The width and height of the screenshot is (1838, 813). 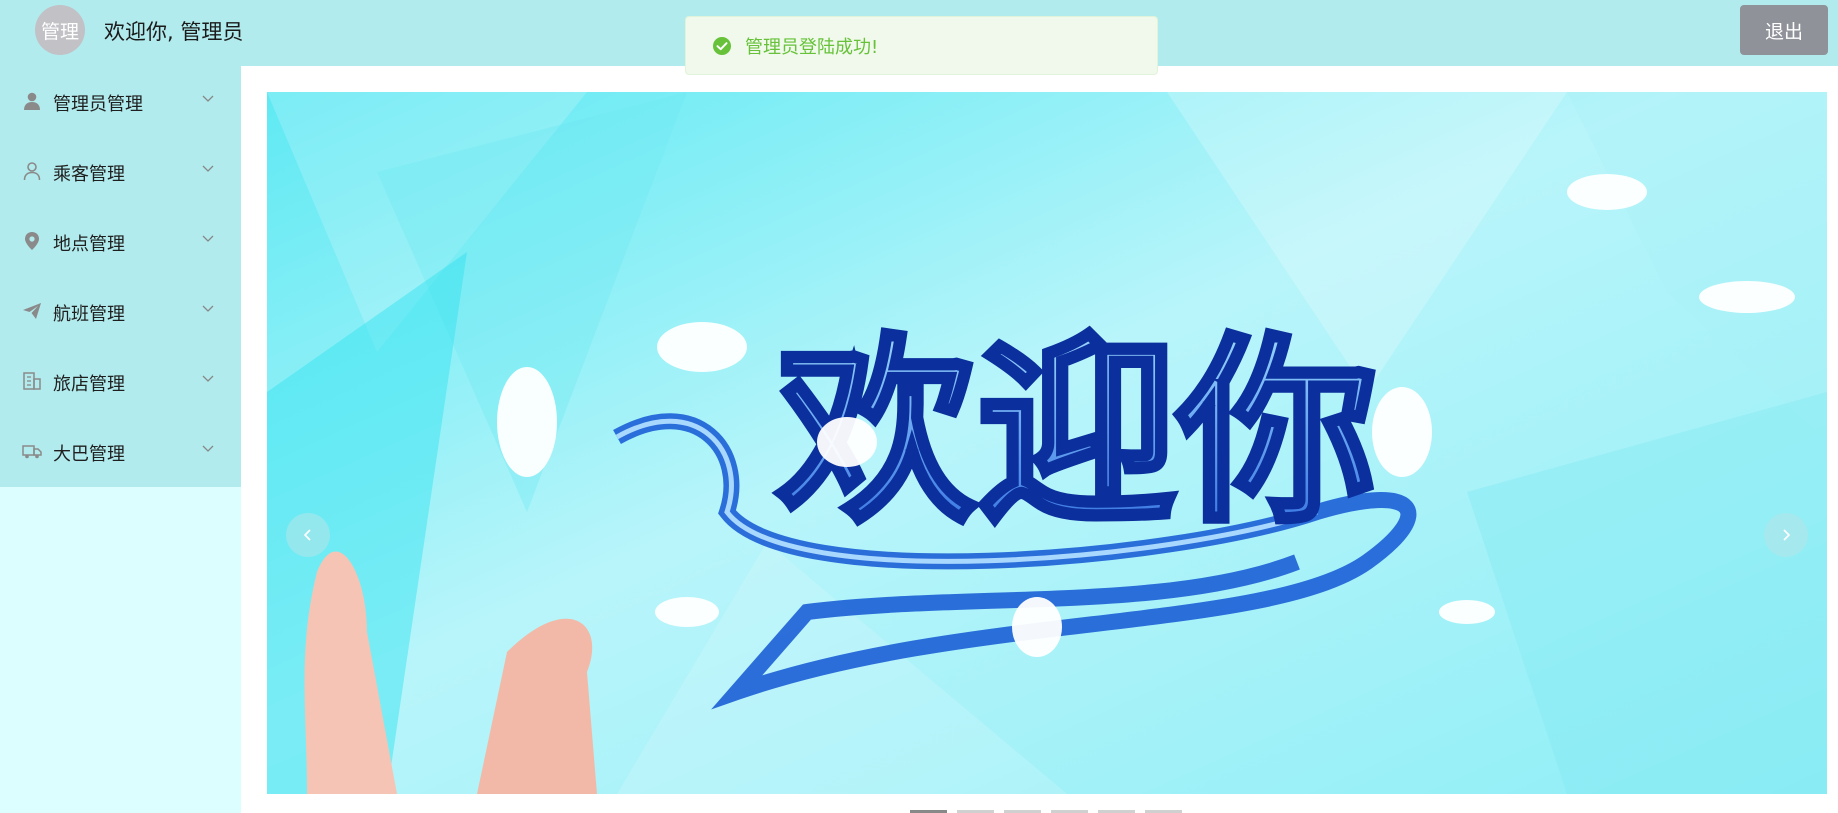 I want to click on sidebar-item-hotel-management: 旅店管理, so click(x=120, y=381).